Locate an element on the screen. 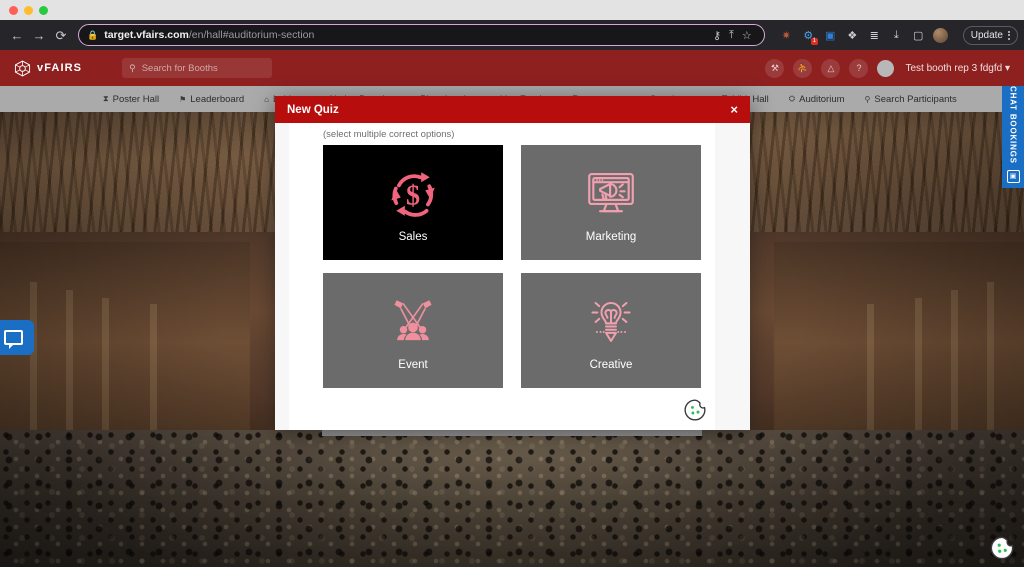 The image size is (1024, 567). extension-icon-download: ⤓ is located at coordinates (896, 35).